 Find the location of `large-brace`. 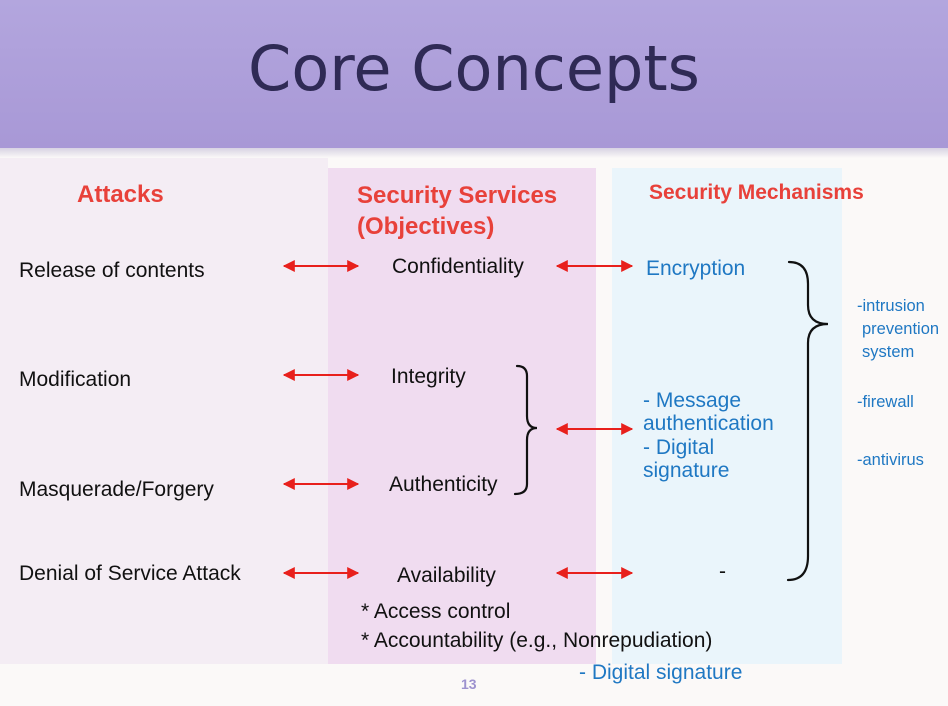

large-brace is located at coordinates (807, 421).